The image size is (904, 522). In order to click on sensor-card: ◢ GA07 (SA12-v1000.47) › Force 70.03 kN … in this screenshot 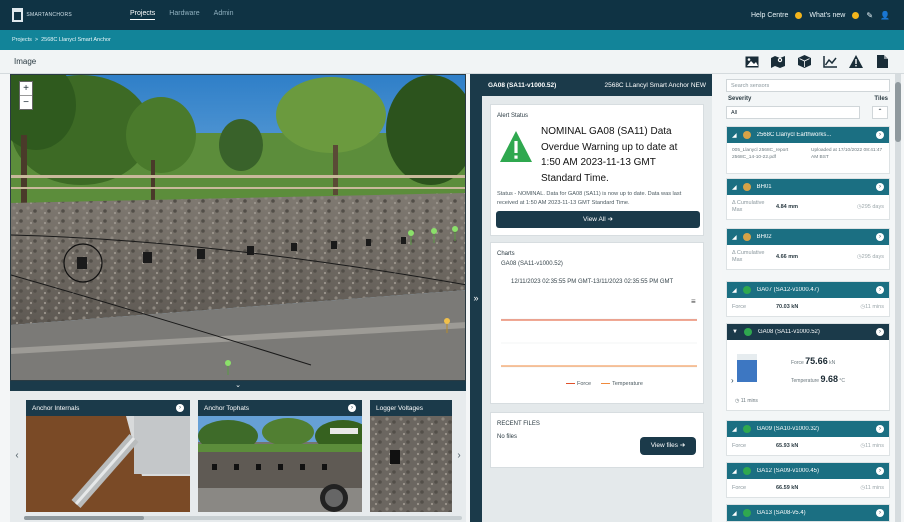, I will do `click(808, 299)`.